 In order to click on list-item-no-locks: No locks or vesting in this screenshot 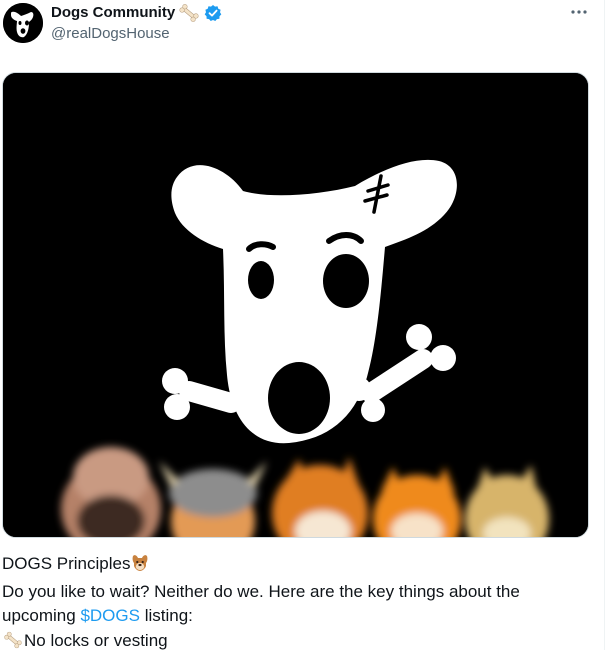, I will do `click(96, 640)`.